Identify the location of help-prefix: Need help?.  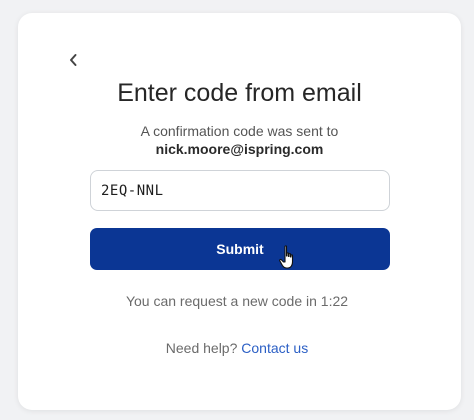
(201, 348).